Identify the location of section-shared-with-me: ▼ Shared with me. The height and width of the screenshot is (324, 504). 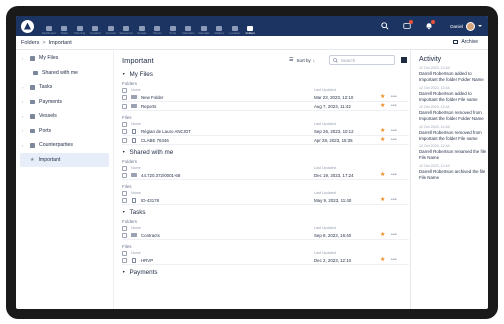
(265, 152).